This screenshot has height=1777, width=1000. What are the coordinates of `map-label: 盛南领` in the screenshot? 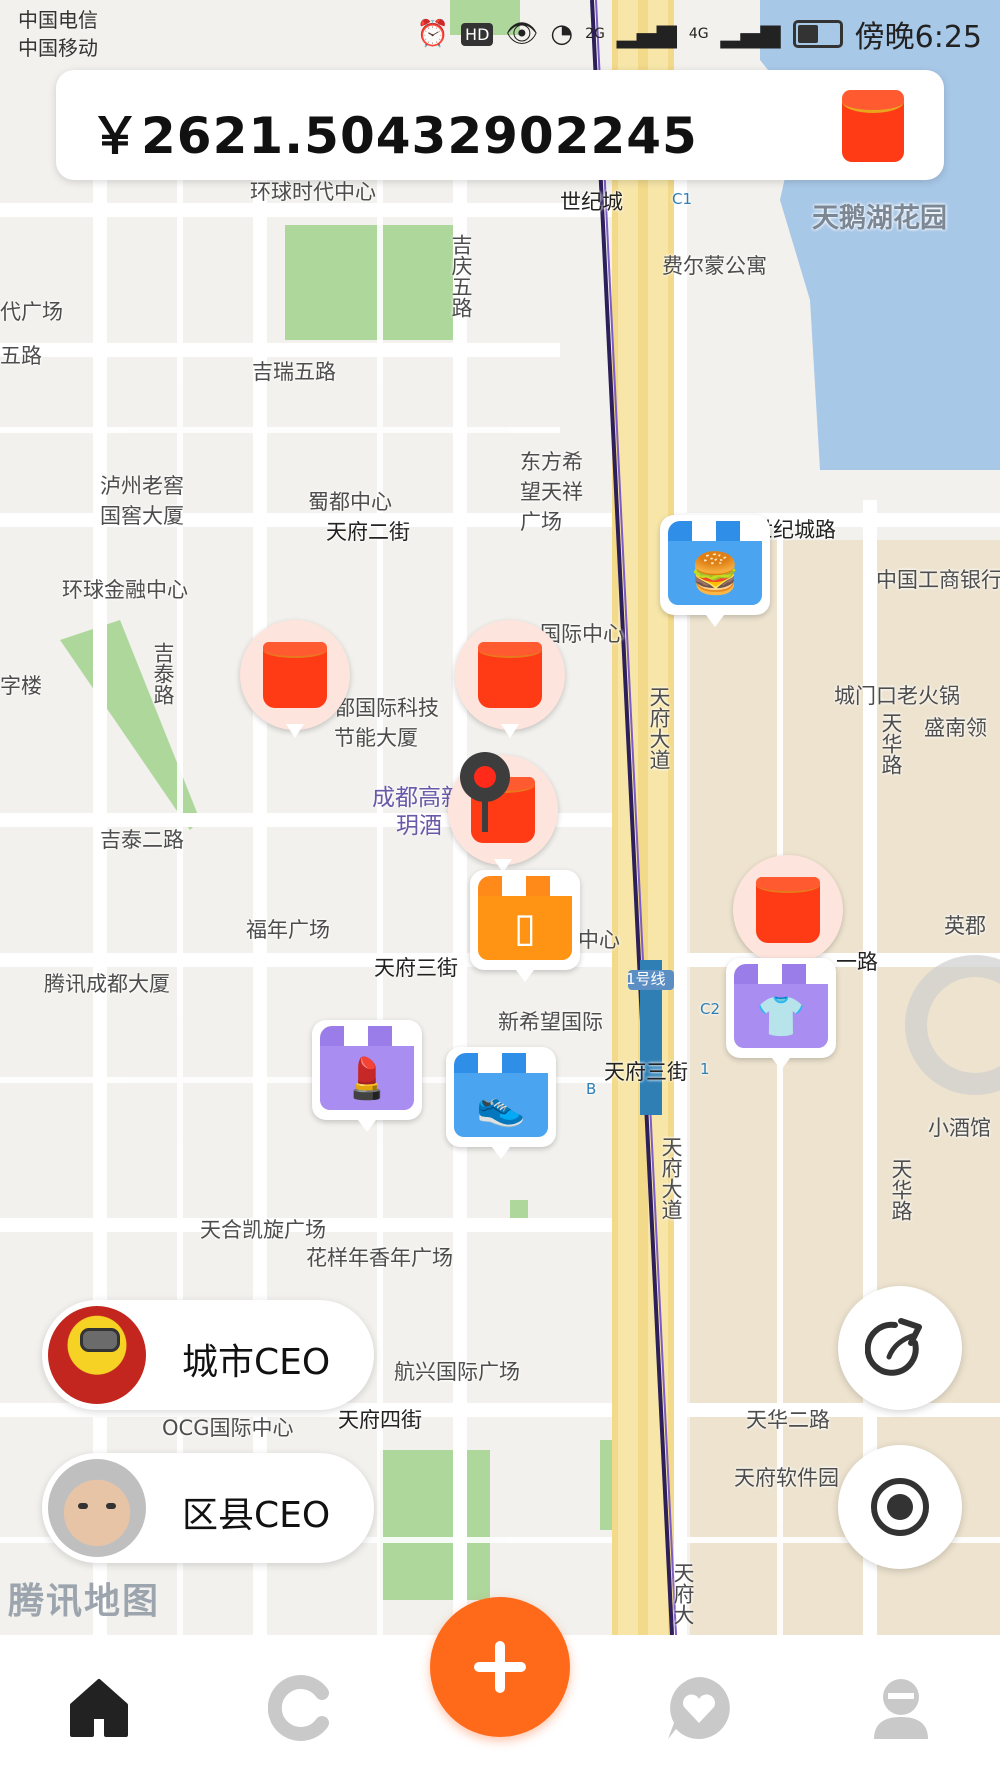 It's located at (955, 728).